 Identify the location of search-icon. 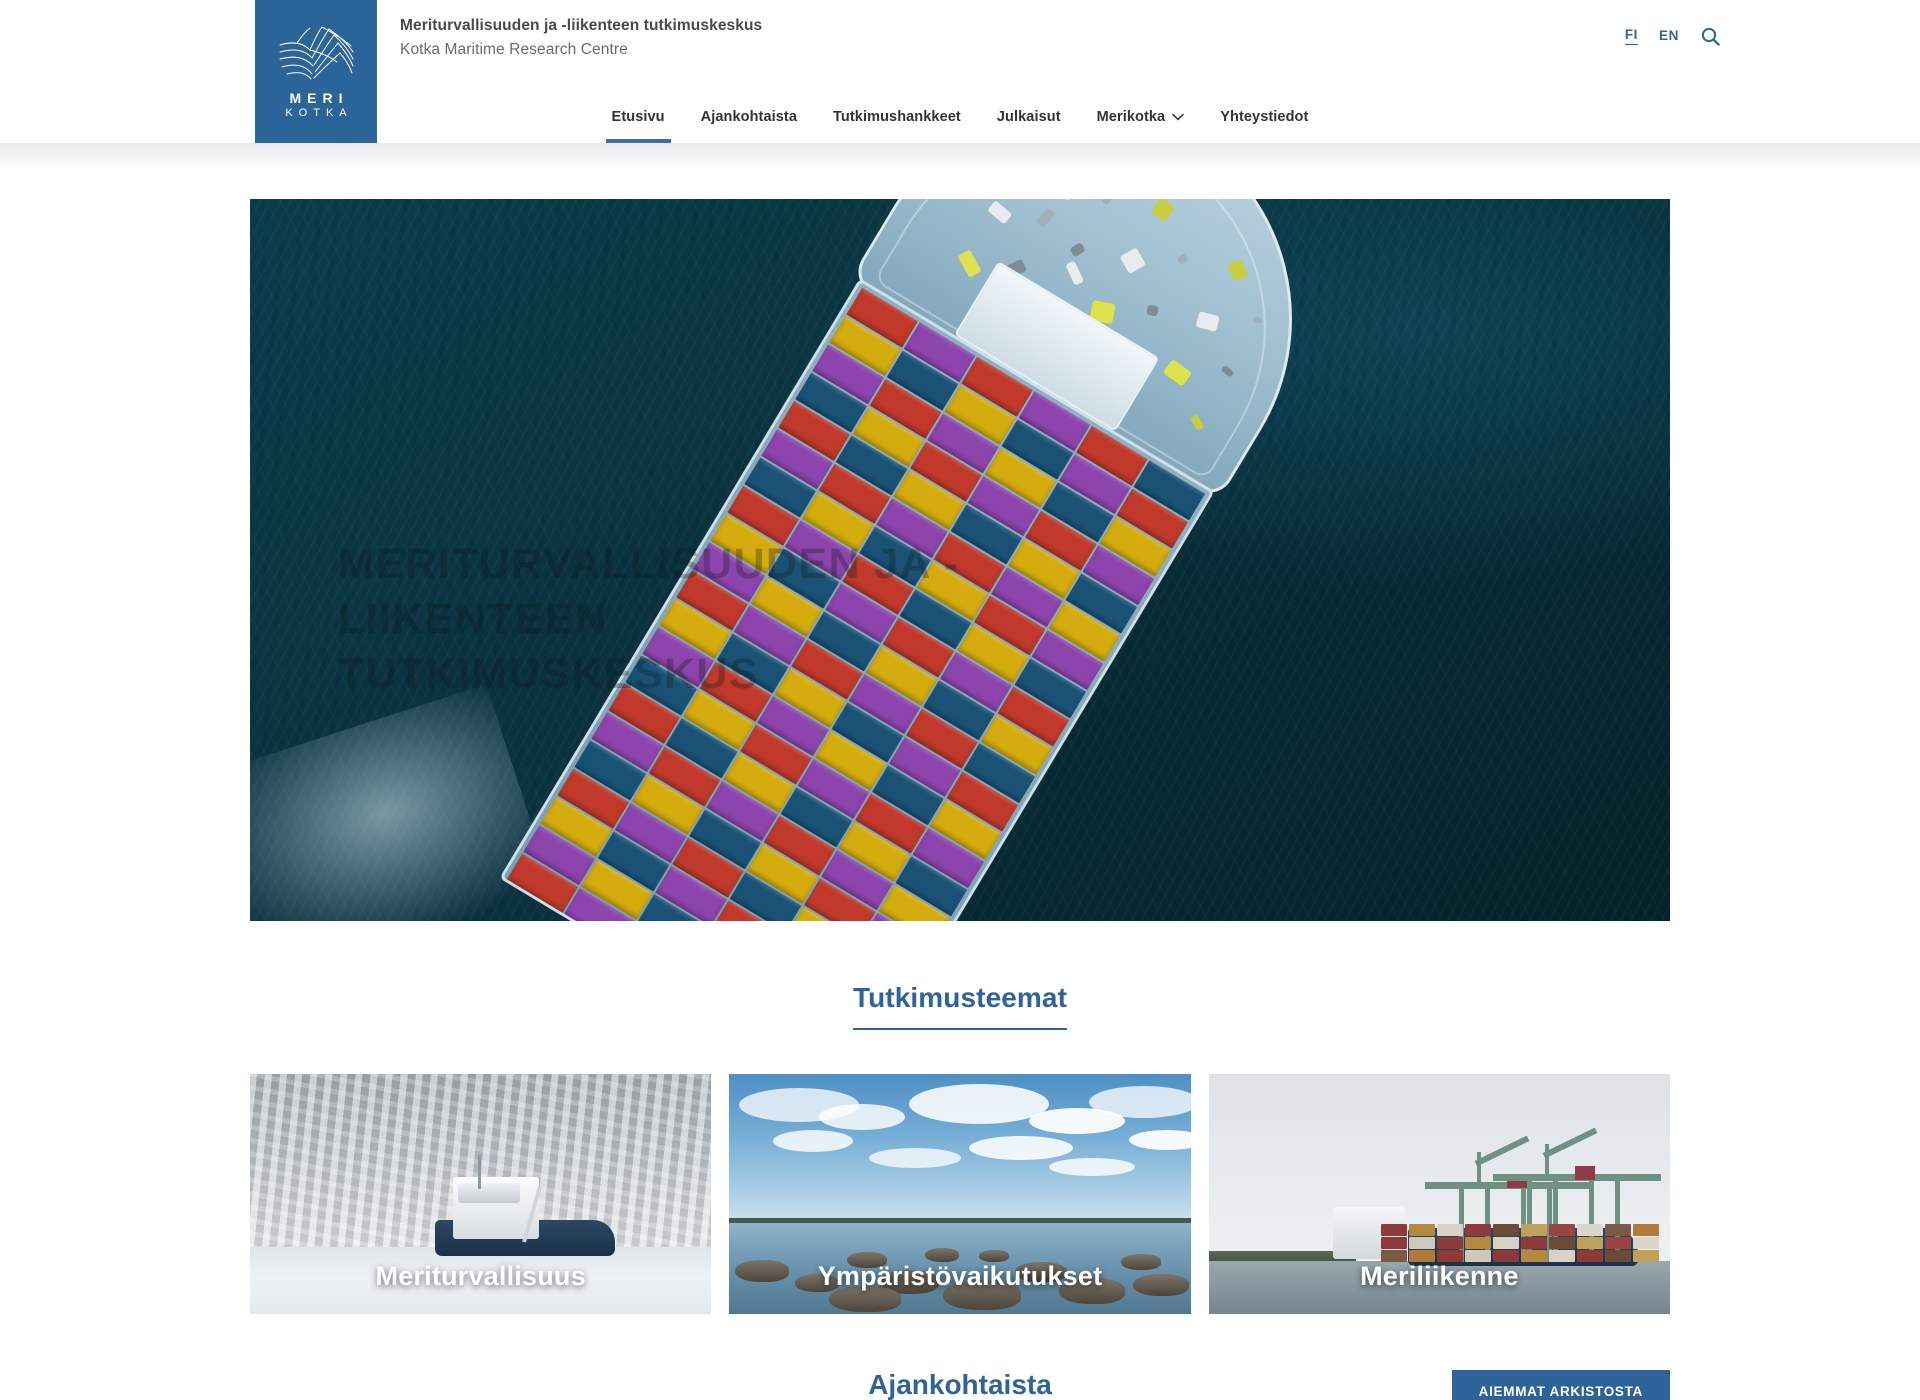
(1710, 36).